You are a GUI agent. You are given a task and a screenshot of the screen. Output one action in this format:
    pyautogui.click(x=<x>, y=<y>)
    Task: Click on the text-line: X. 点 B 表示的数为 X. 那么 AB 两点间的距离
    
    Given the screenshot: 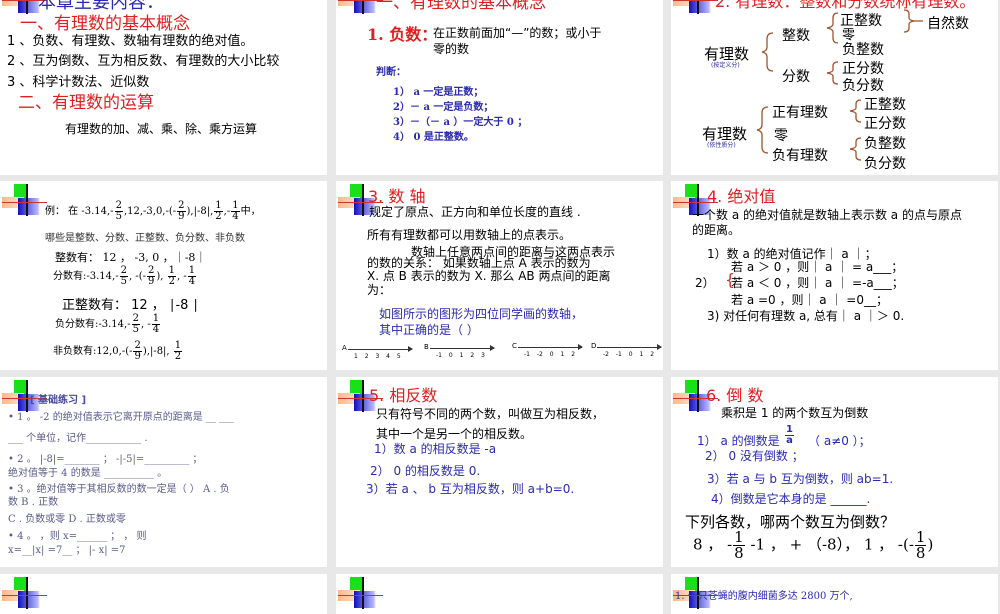 What is the action you would take?
    pyautogui.click(x=489, y=276)
    